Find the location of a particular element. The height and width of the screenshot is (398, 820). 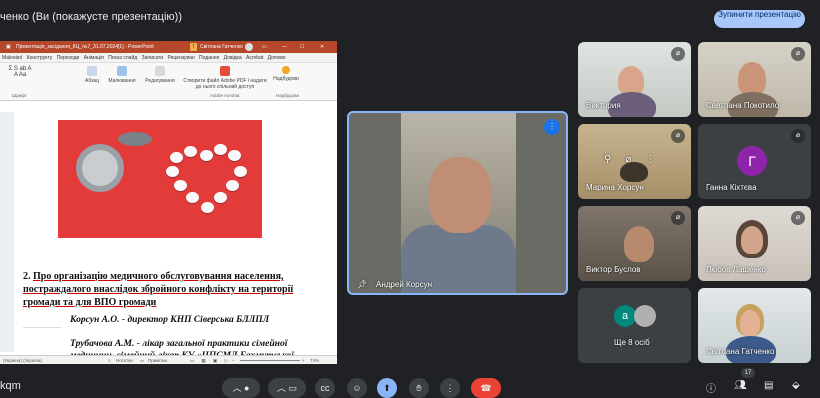

raise-hand-button: ✋︎ is located at coordinates (419, 388).